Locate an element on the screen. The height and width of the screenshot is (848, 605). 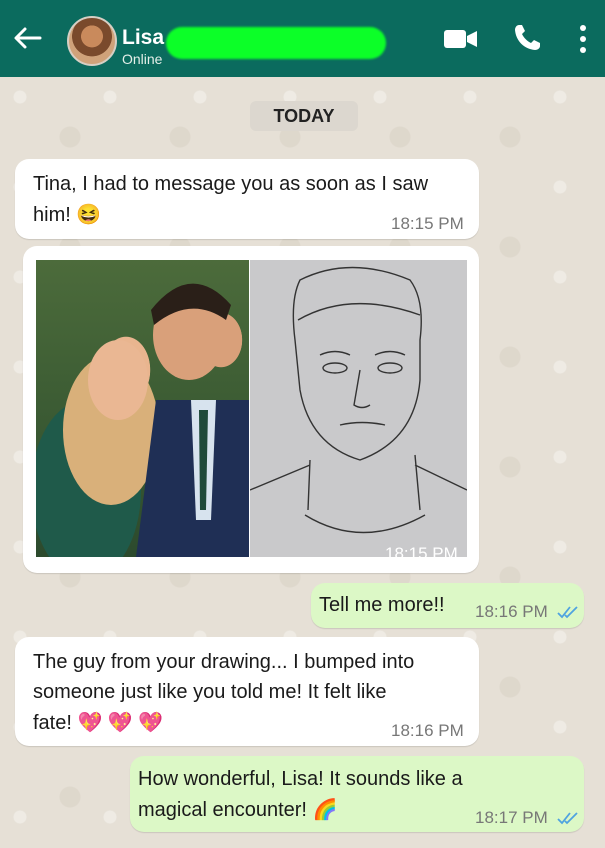
contact-name: Lisa is located at coordinates (143, 38).